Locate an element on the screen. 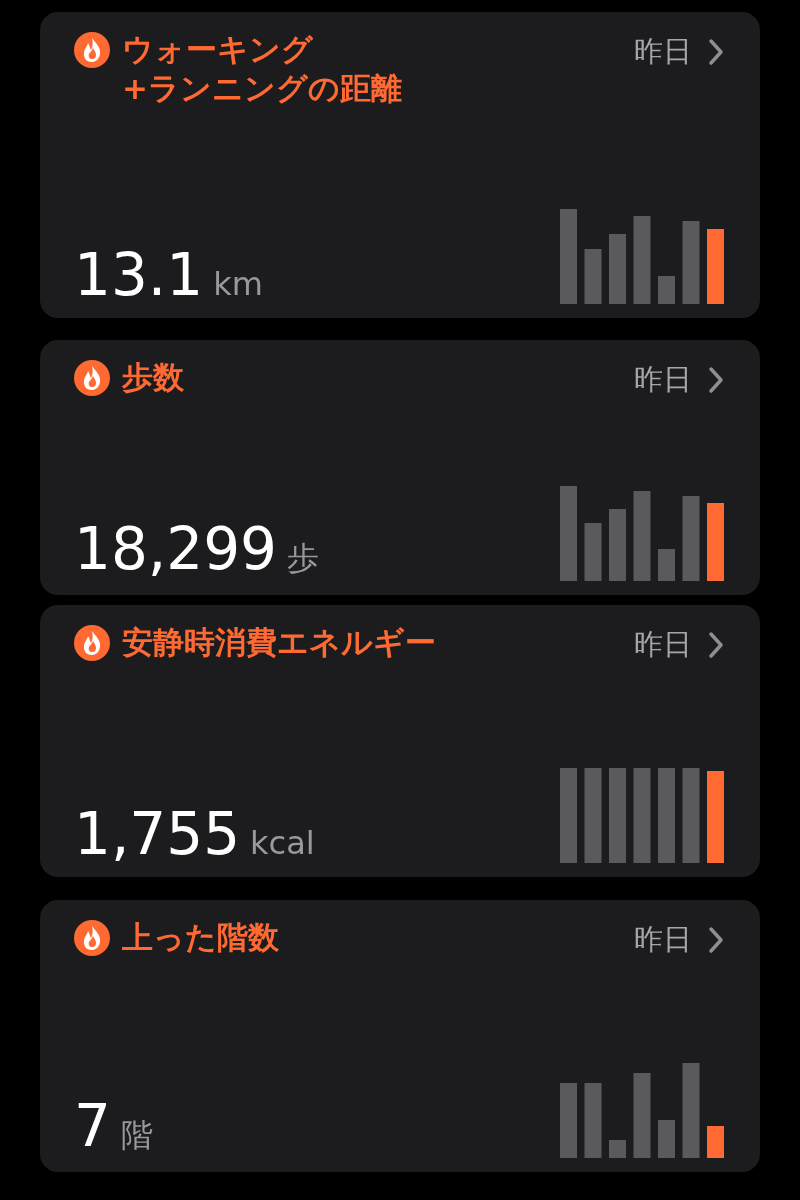 The width and height of the screenshot is (800, 1200). card-title: 歩数 is located at coordinates (153, 377).